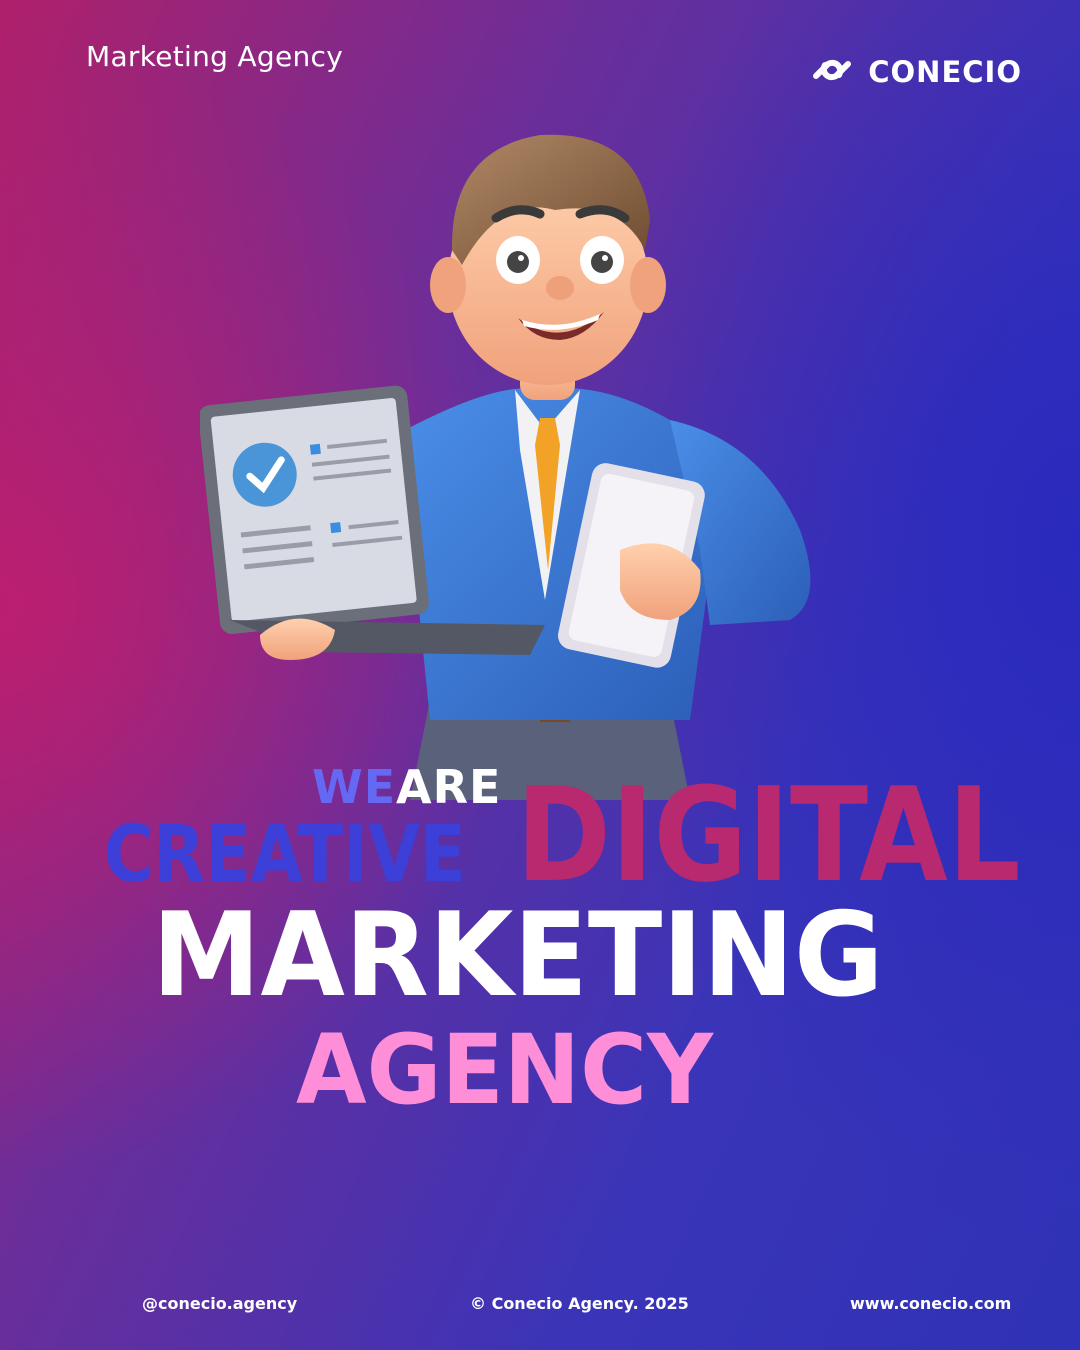 Image resolution: width=1080 pixels, height=1350 pixels. Describe the element at coordinates (518, 955) in the screenshot. I see `headline-marketing: MARKETING` at that location.